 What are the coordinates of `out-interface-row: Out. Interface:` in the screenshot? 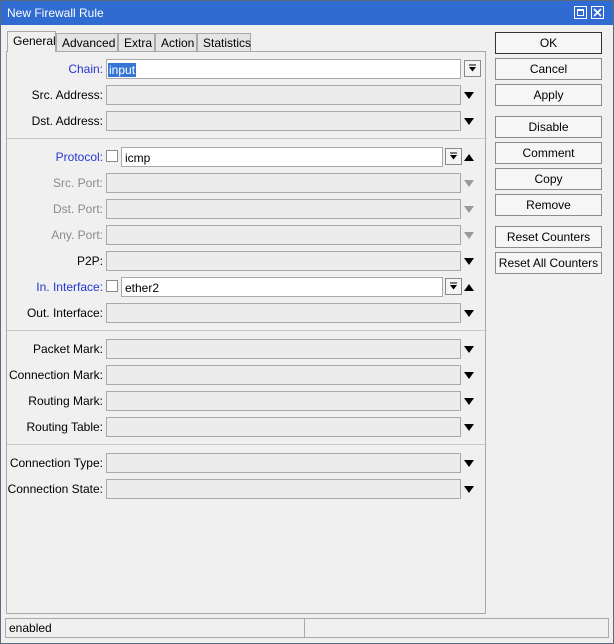 It's located at (247, 313).